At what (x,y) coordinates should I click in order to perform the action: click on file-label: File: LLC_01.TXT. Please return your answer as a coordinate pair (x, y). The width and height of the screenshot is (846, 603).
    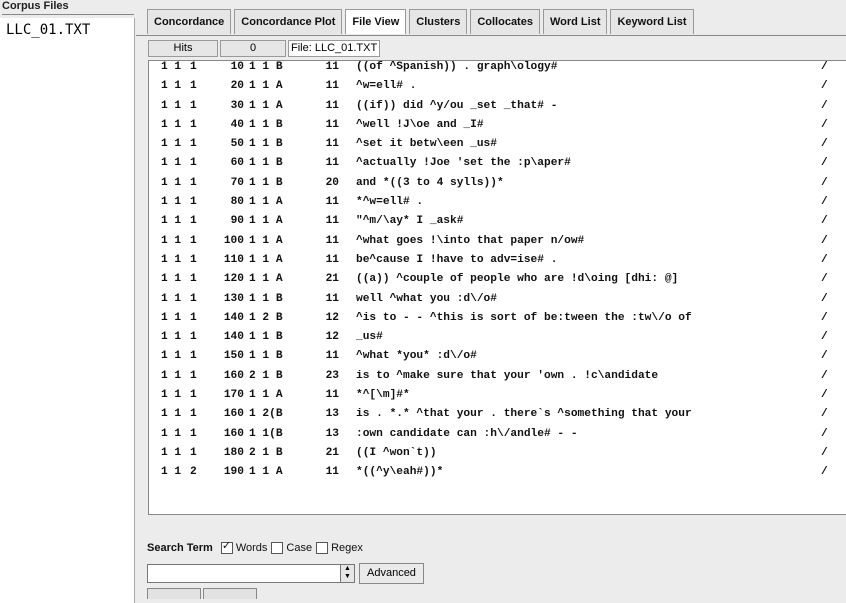
    Looking at the image, I should click on (334, 48).